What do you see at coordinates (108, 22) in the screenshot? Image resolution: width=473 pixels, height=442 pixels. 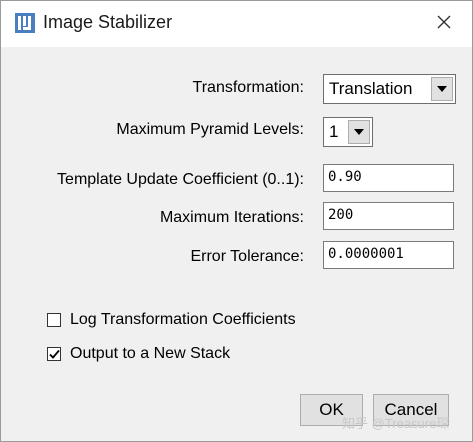 I see `window-title: Image Stabilizer` at bounding box center [108, 22].